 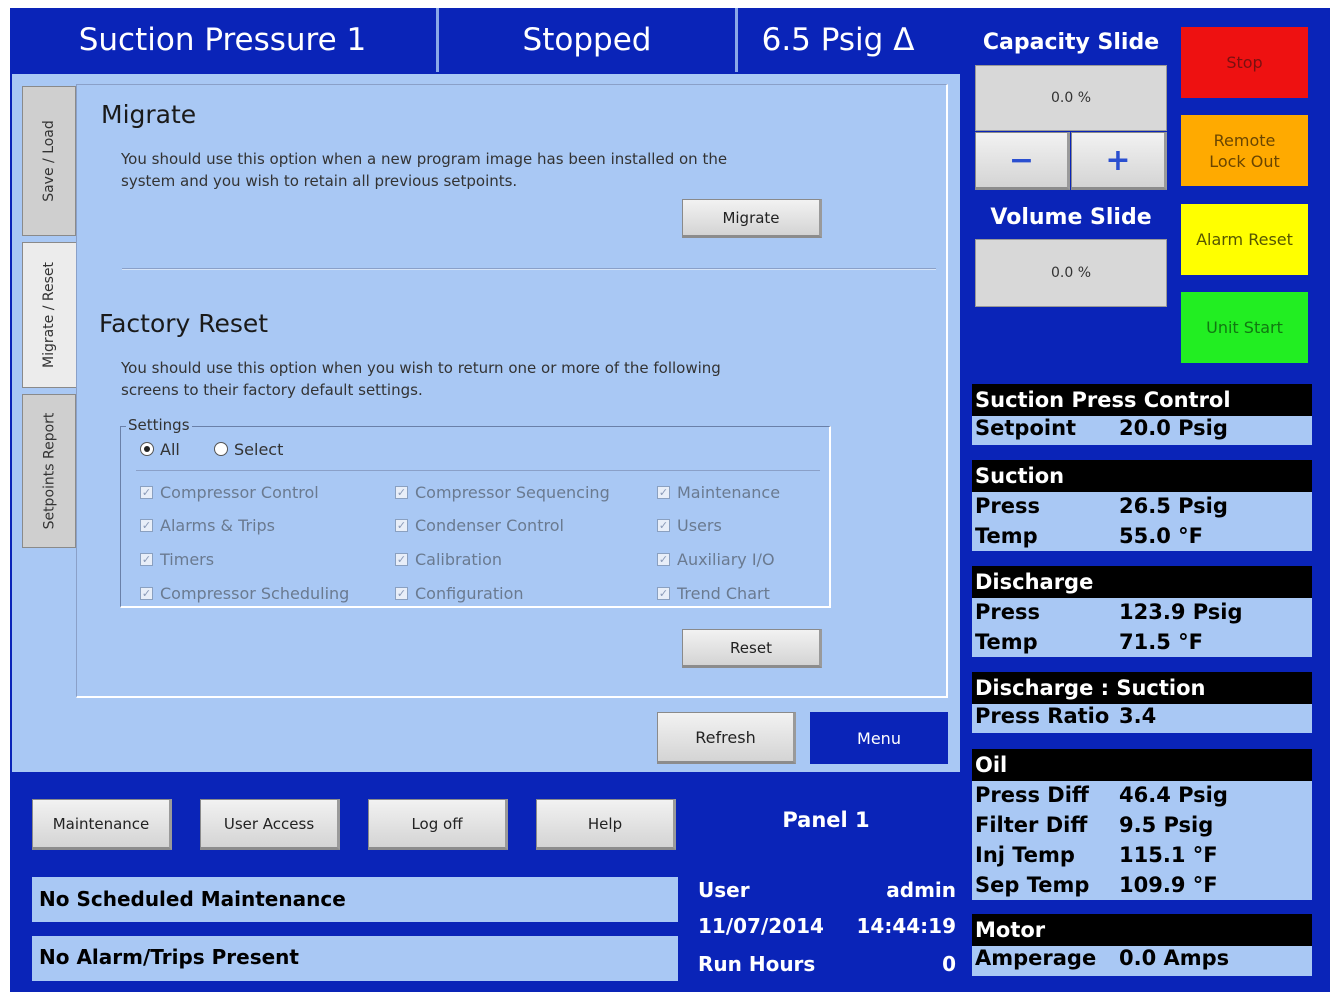 What do you see at coordinates (949, 964) in the screenshot?
I see `run-hours-value: 0` at bounding box center [949, 964].